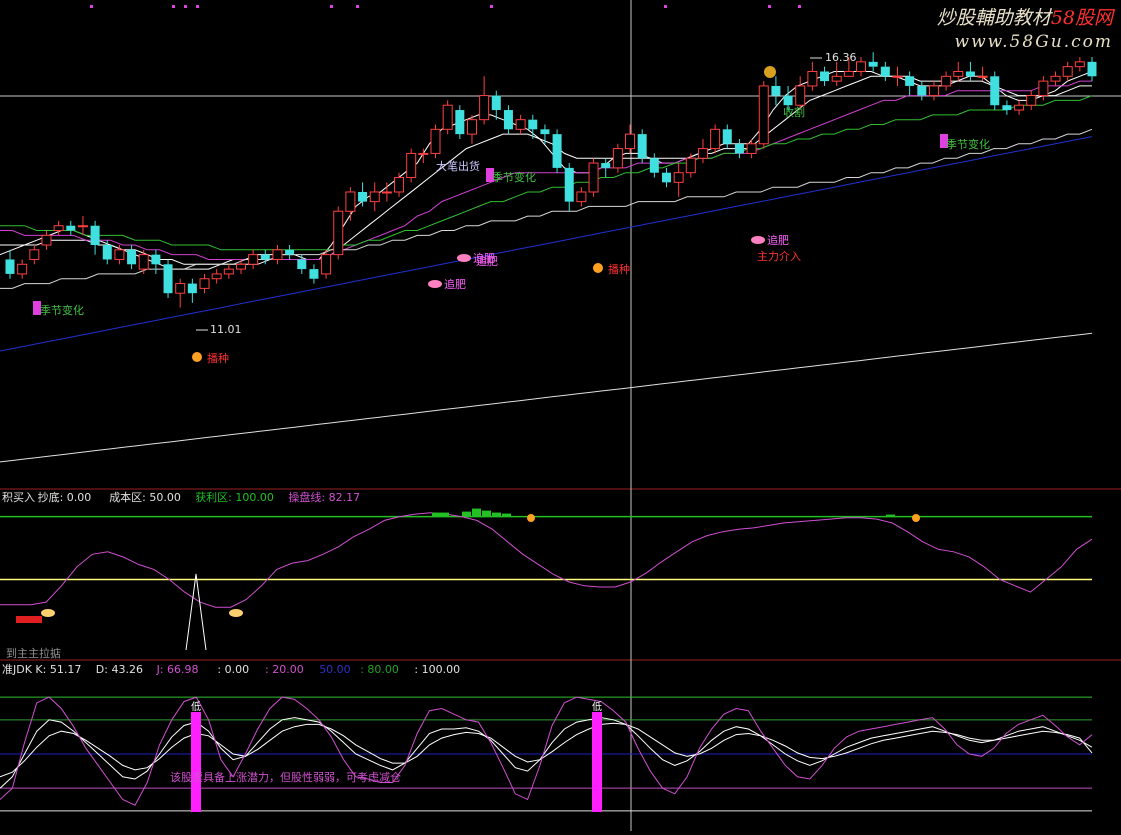 The image size is (1121, 835). I want to click on panel3-header-item: 准JDK K: 51.17, so click(41, 669).